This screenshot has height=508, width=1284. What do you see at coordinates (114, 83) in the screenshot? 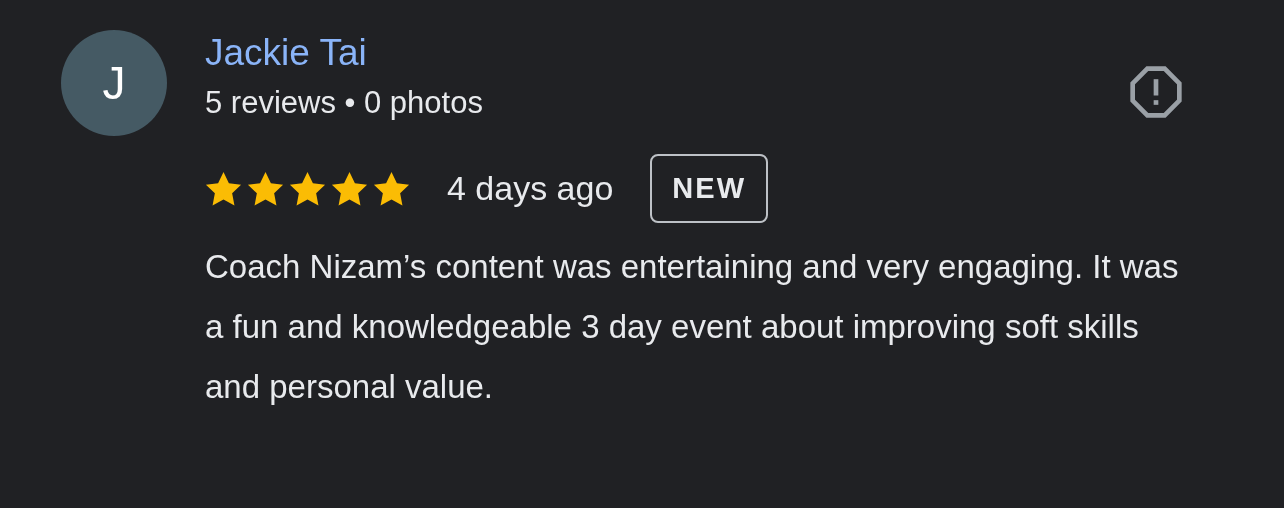
I see `avatar: J` at bounding box center [114, 83].